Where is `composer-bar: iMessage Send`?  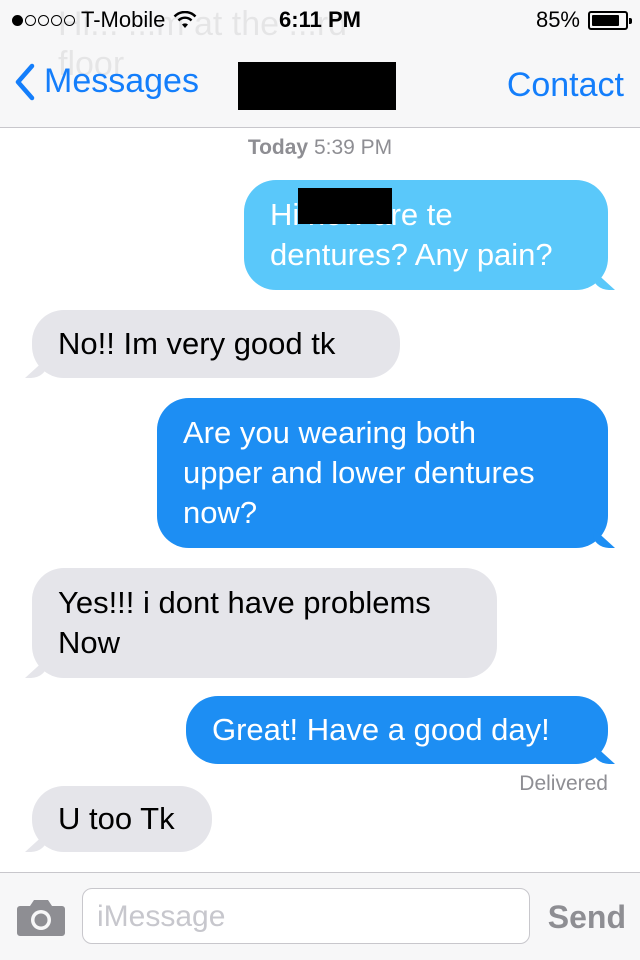 composer-bar: iMessage Send is located at coordinates (320, 916).